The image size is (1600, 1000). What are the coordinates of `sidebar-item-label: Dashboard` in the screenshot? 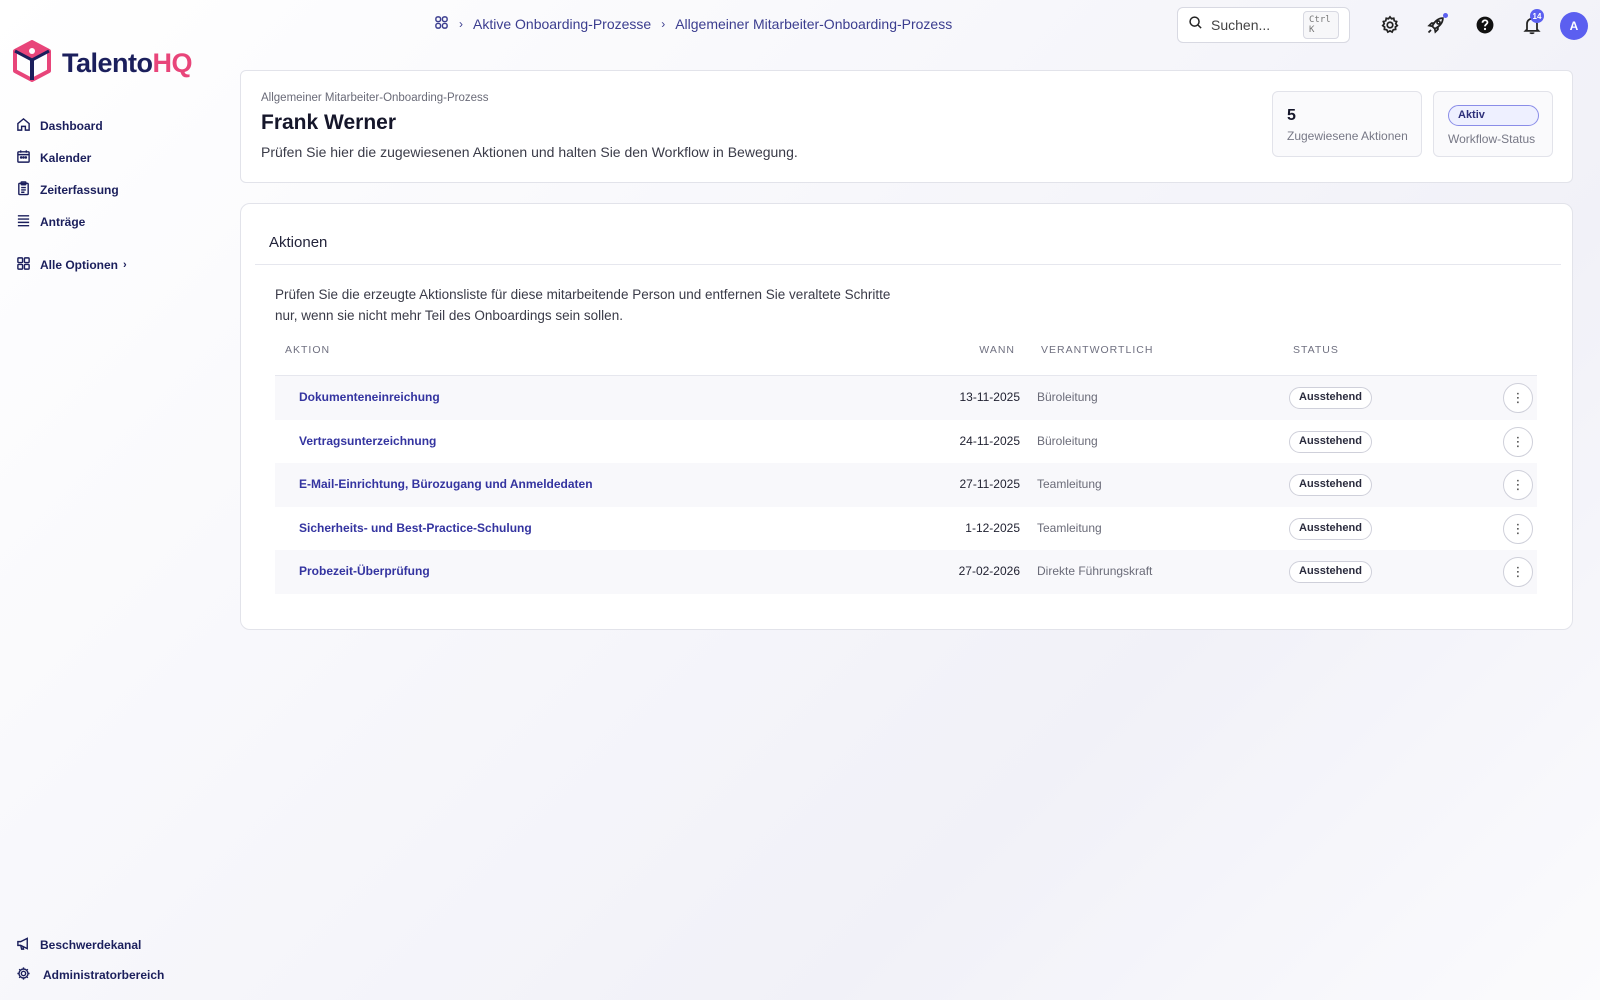 It's located at (71, 126).